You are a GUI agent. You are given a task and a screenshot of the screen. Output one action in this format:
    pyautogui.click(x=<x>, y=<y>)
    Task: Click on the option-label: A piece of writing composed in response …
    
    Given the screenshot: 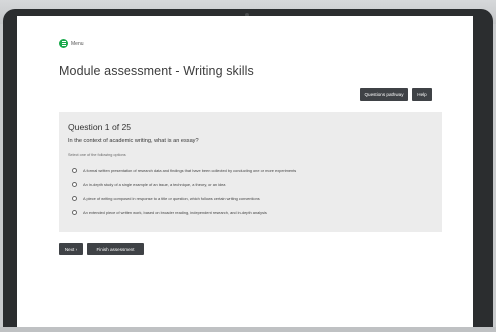 What is the action you would take?
    pyautogui.click(x=171, y=198)
    